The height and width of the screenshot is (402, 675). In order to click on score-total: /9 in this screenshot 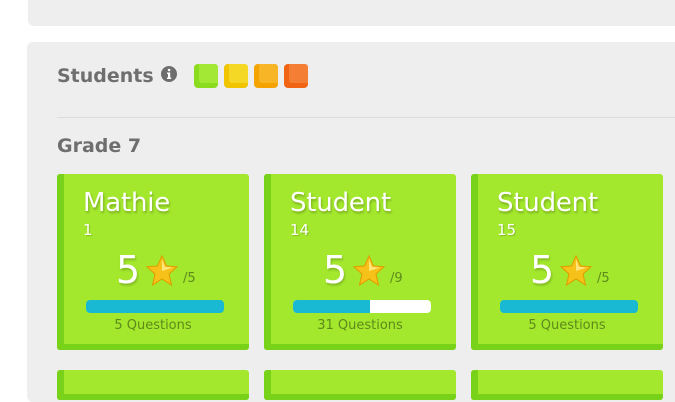, I will do `click(396, 278)`.